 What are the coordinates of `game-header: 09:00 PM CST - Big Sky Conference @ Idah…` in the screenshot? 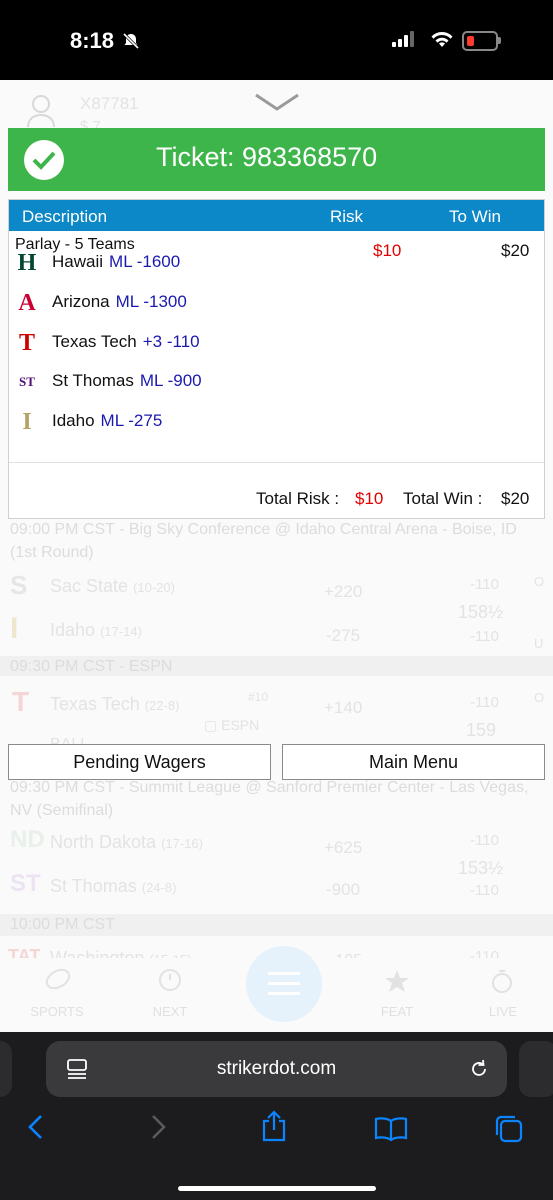 It's located at (263, 541).